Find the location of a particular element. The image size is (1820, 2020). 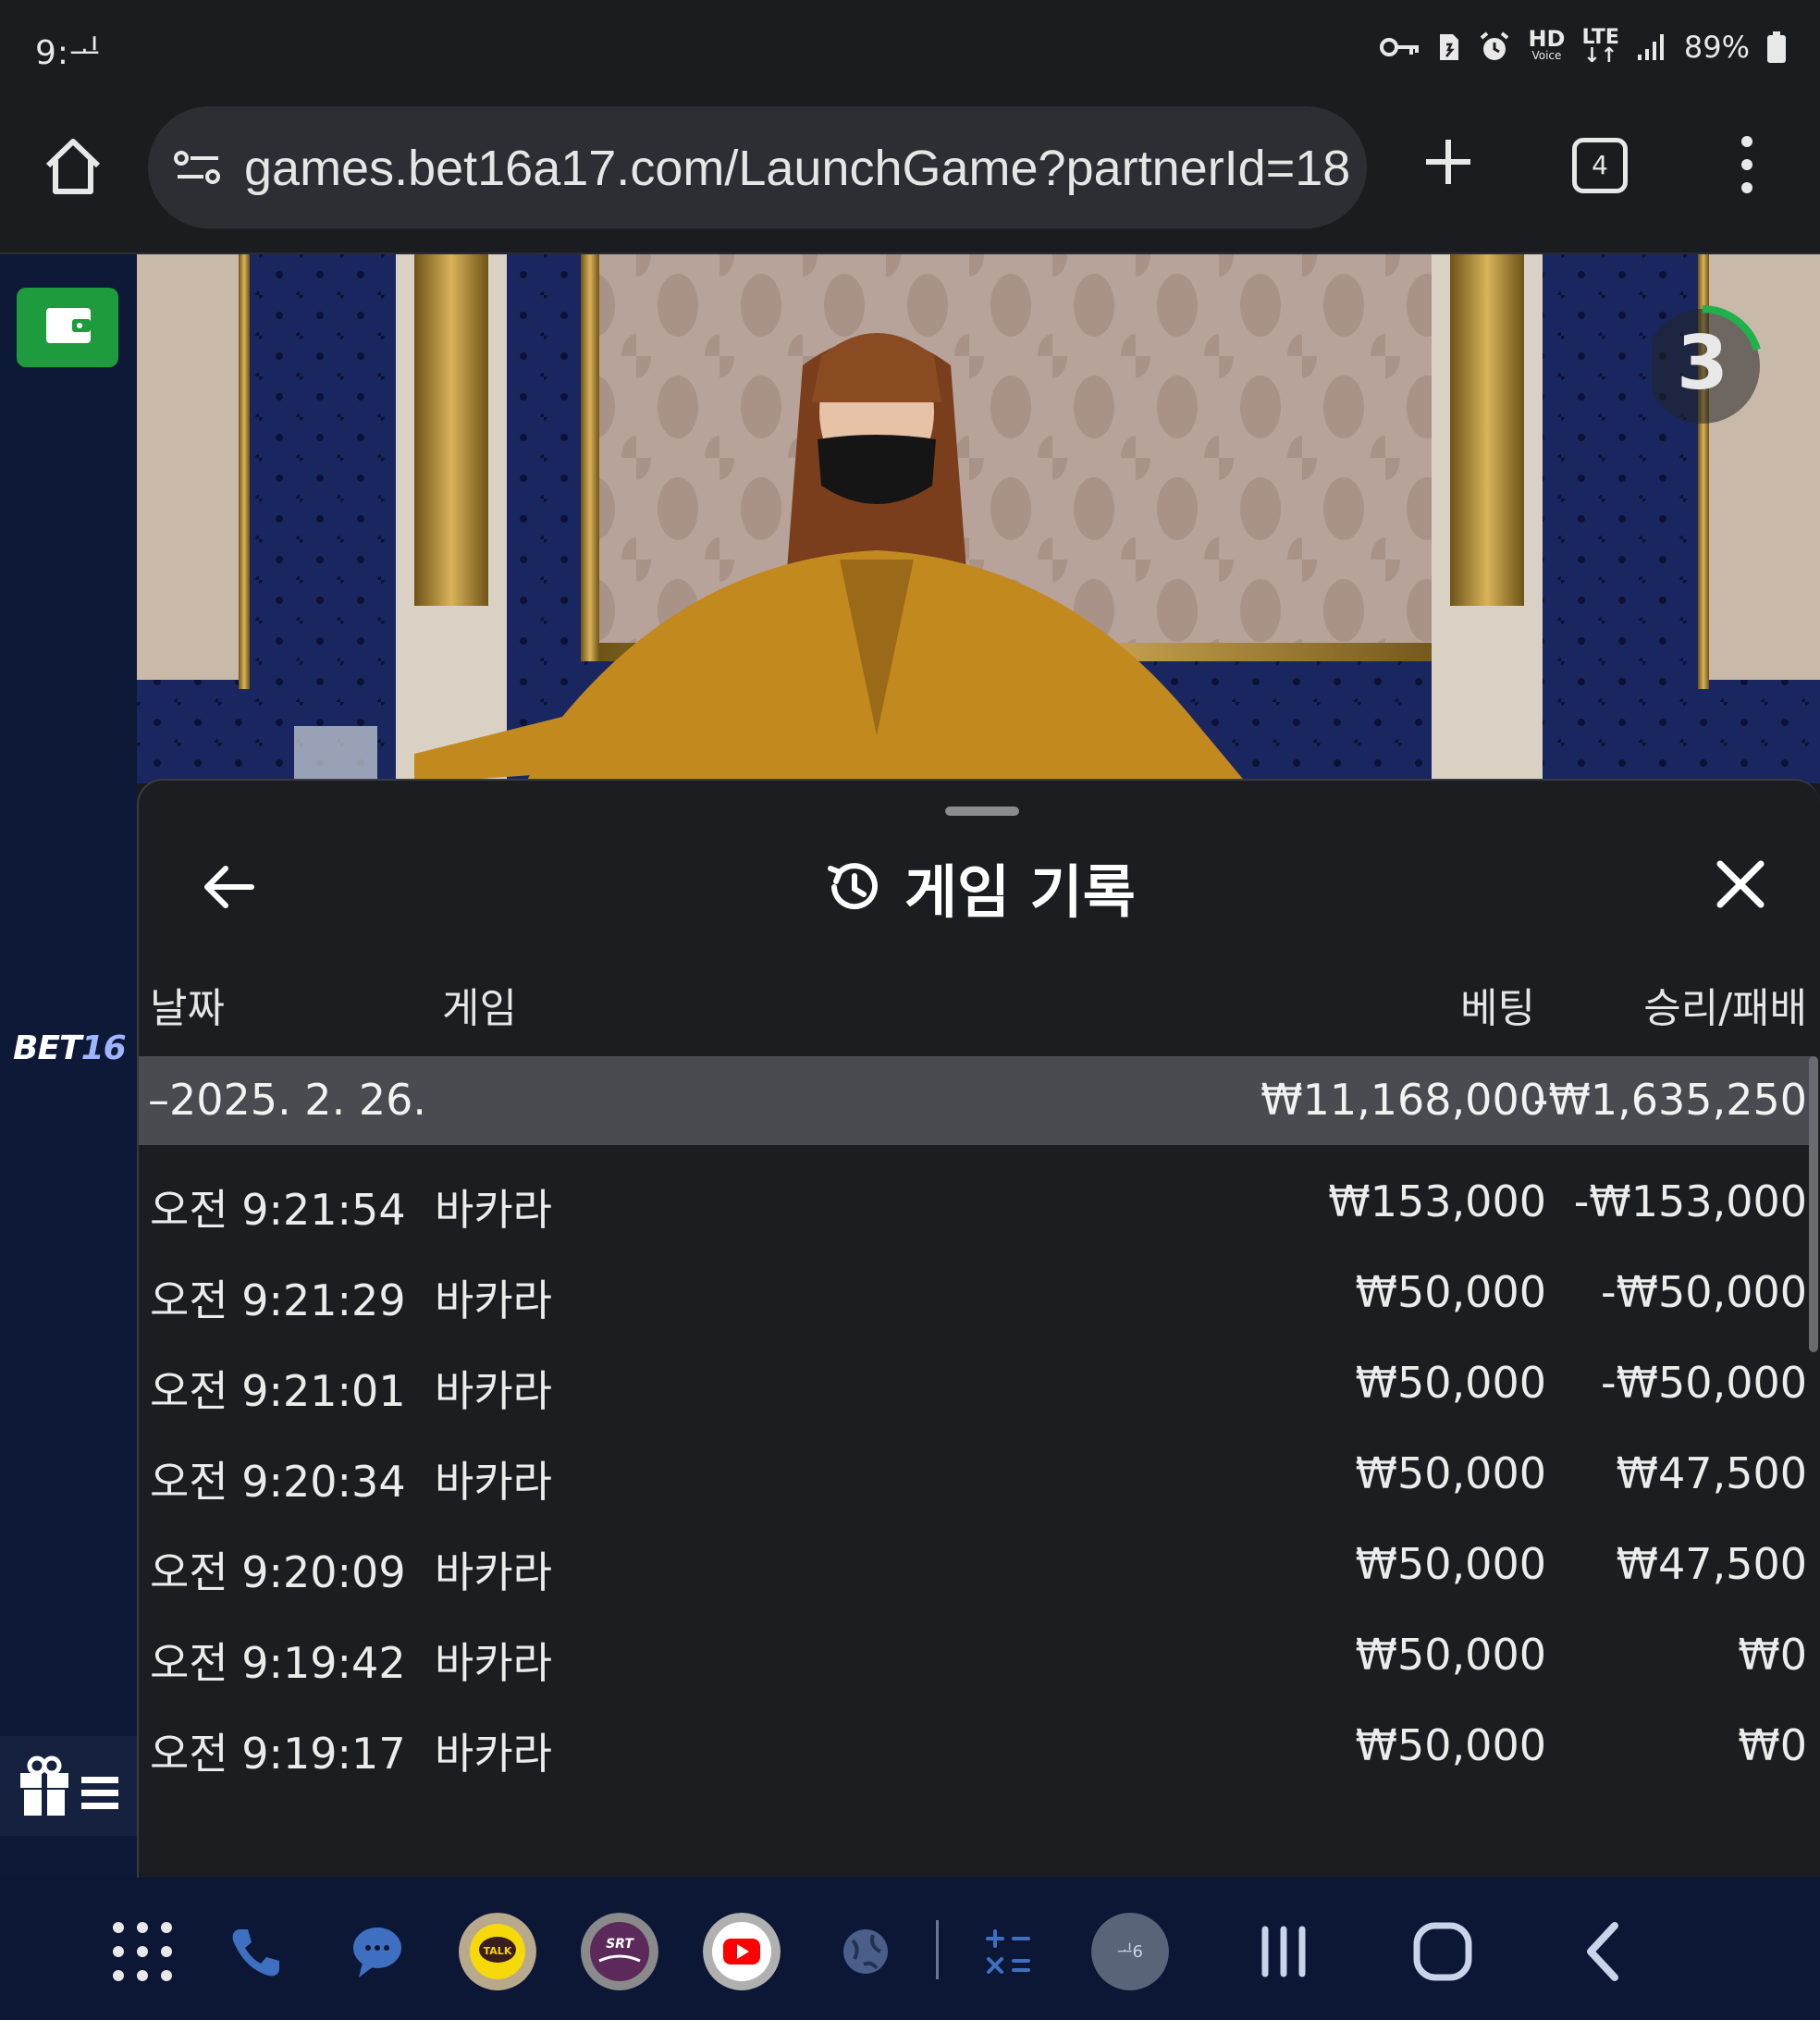

wallet-button is located at coordinates (67, 328).